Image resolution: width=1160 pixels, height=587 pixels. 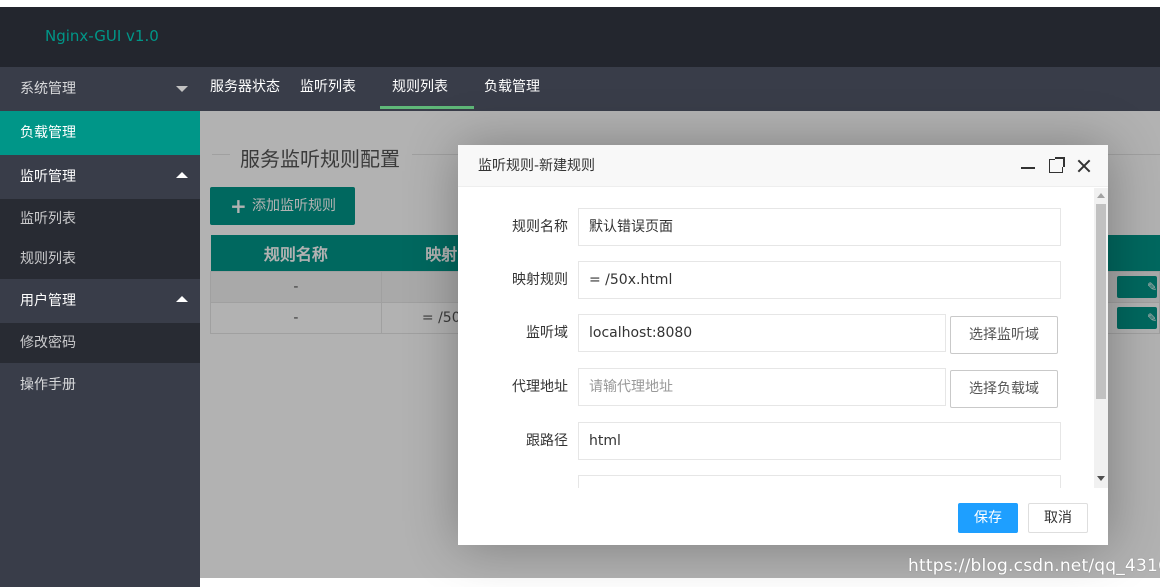 I want to click on scroll-up-icon, so click(x=1101, y=195).